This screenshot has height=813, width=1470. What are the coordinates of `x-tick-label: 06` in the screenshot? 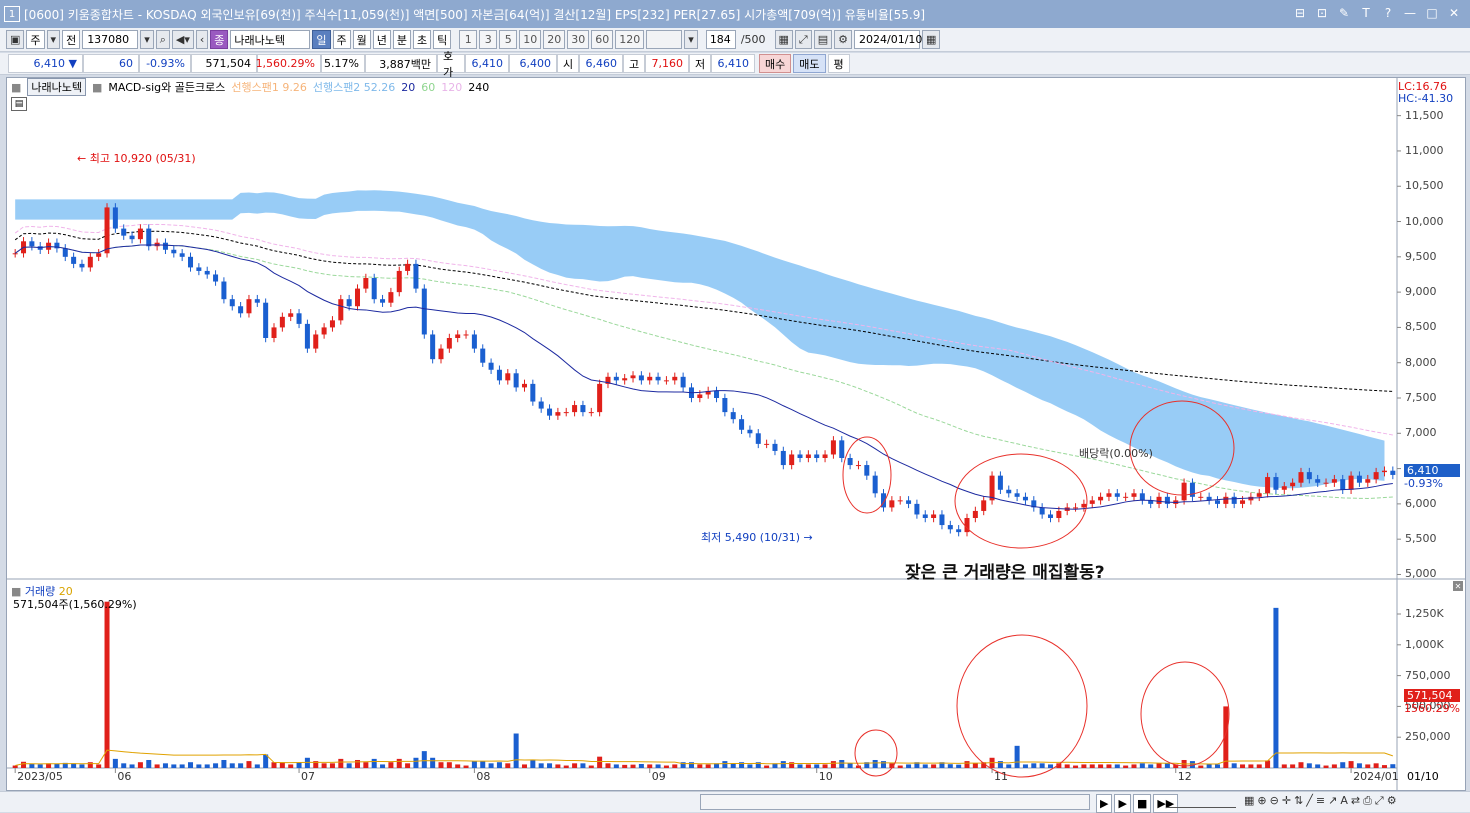 It's located at (124, 776).